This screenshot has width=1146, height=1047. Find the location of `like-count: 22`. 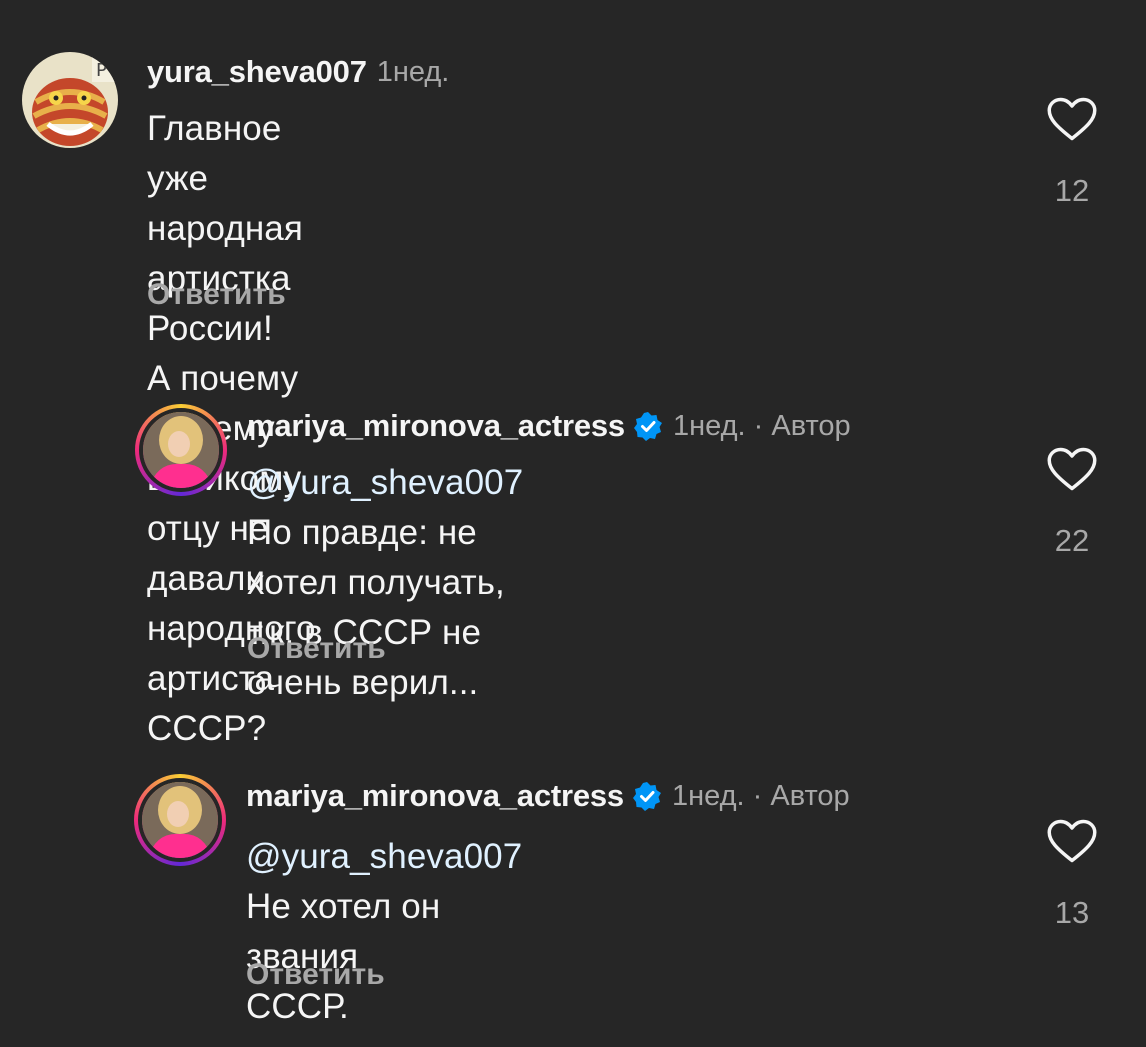

like-count: 22 is located at coordinates (1072, 540).